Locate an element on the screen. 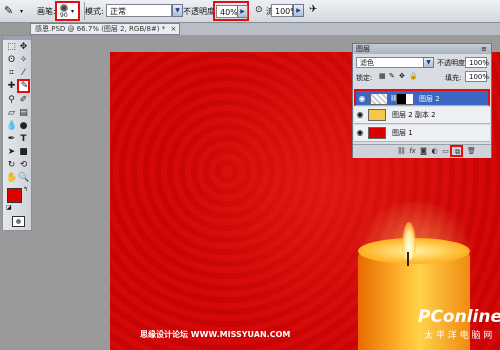  layer-row-selected: ◉ ⛓ 图层 2 is located at coordinates (422, 97).